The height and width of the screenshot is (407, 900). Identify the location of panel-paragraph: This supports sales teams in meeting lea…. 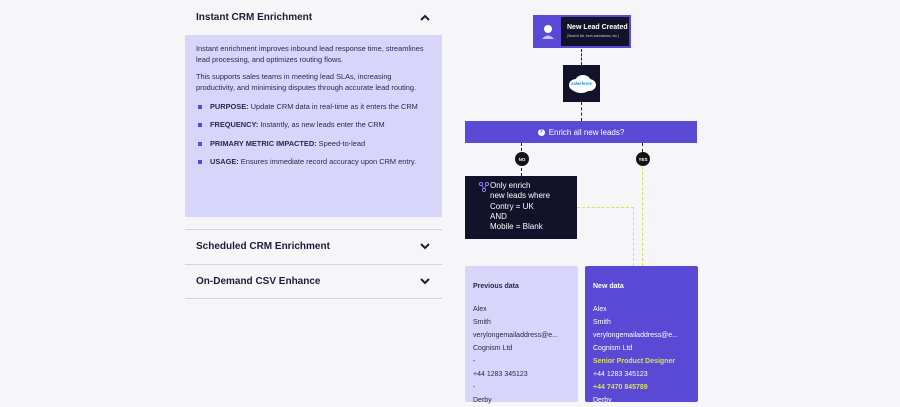
(306, 82).